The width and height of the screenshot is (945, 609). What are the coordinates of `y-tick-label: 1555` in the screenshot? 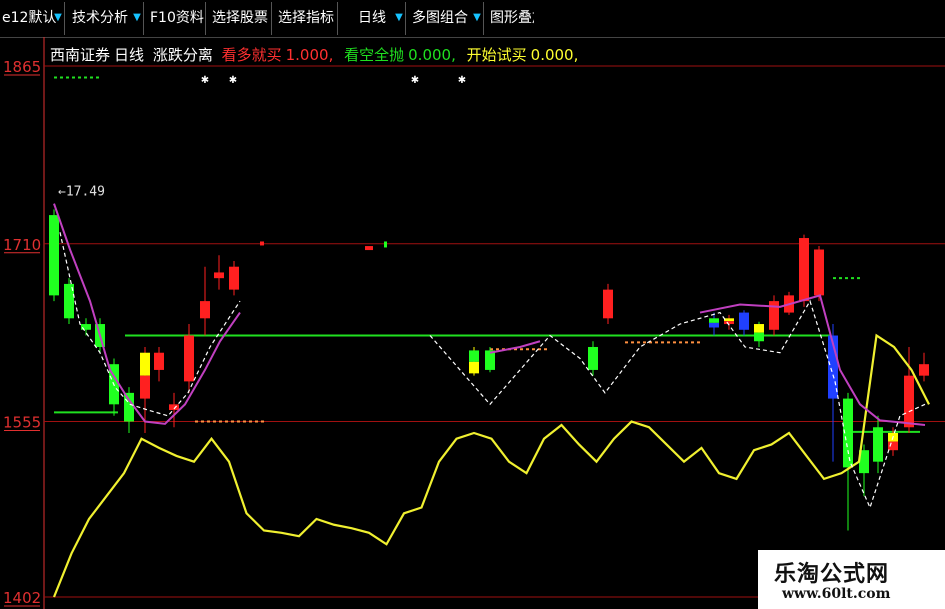 It's located at (22, 423).